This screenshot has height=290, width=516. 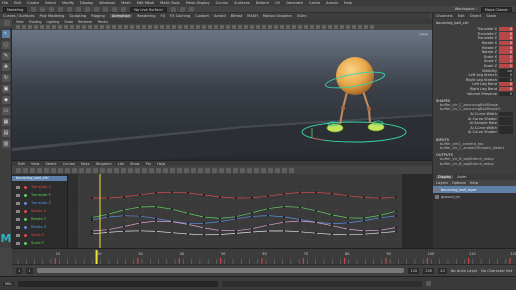 I want to click on shelf-tab-rendering: Rendering, so click(x=146, y=16).